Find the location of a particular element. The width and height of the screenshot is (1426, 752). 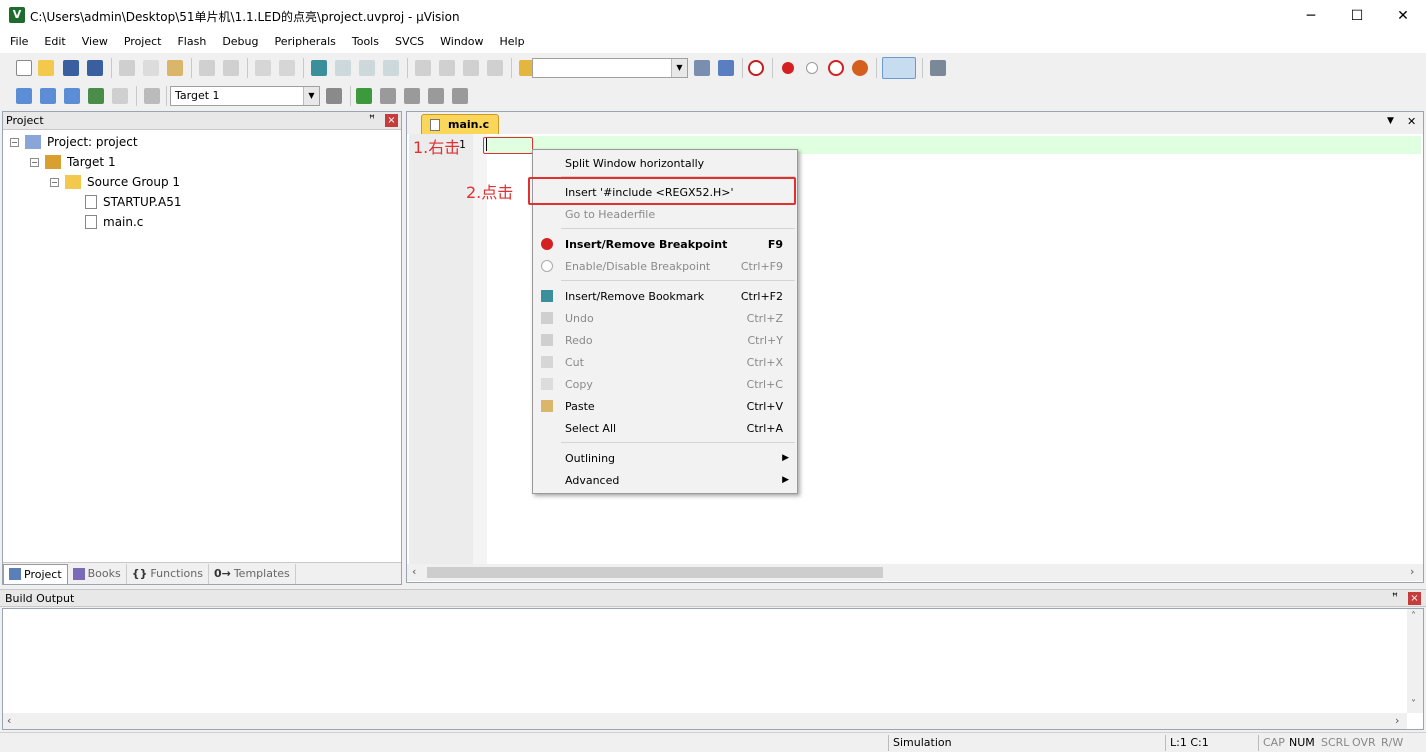

tree-file-main: main.c is located at coordinates (114, 222).